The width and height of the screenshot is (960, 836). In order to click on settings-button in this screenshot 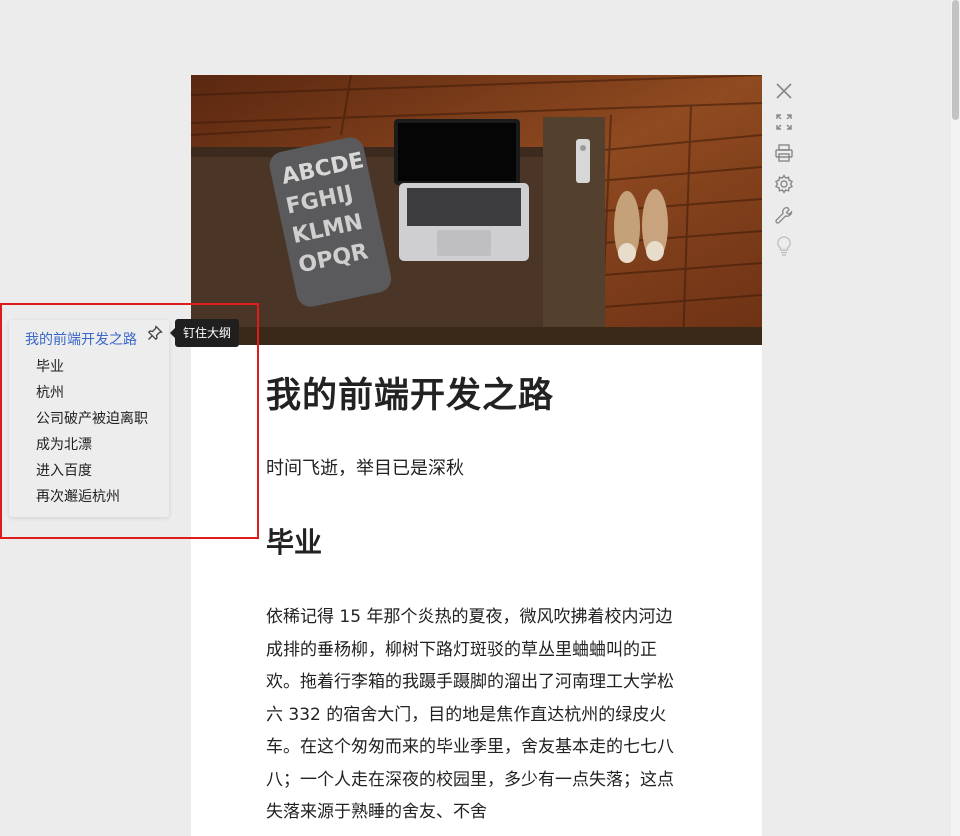, I will do `click(784, 183)`.